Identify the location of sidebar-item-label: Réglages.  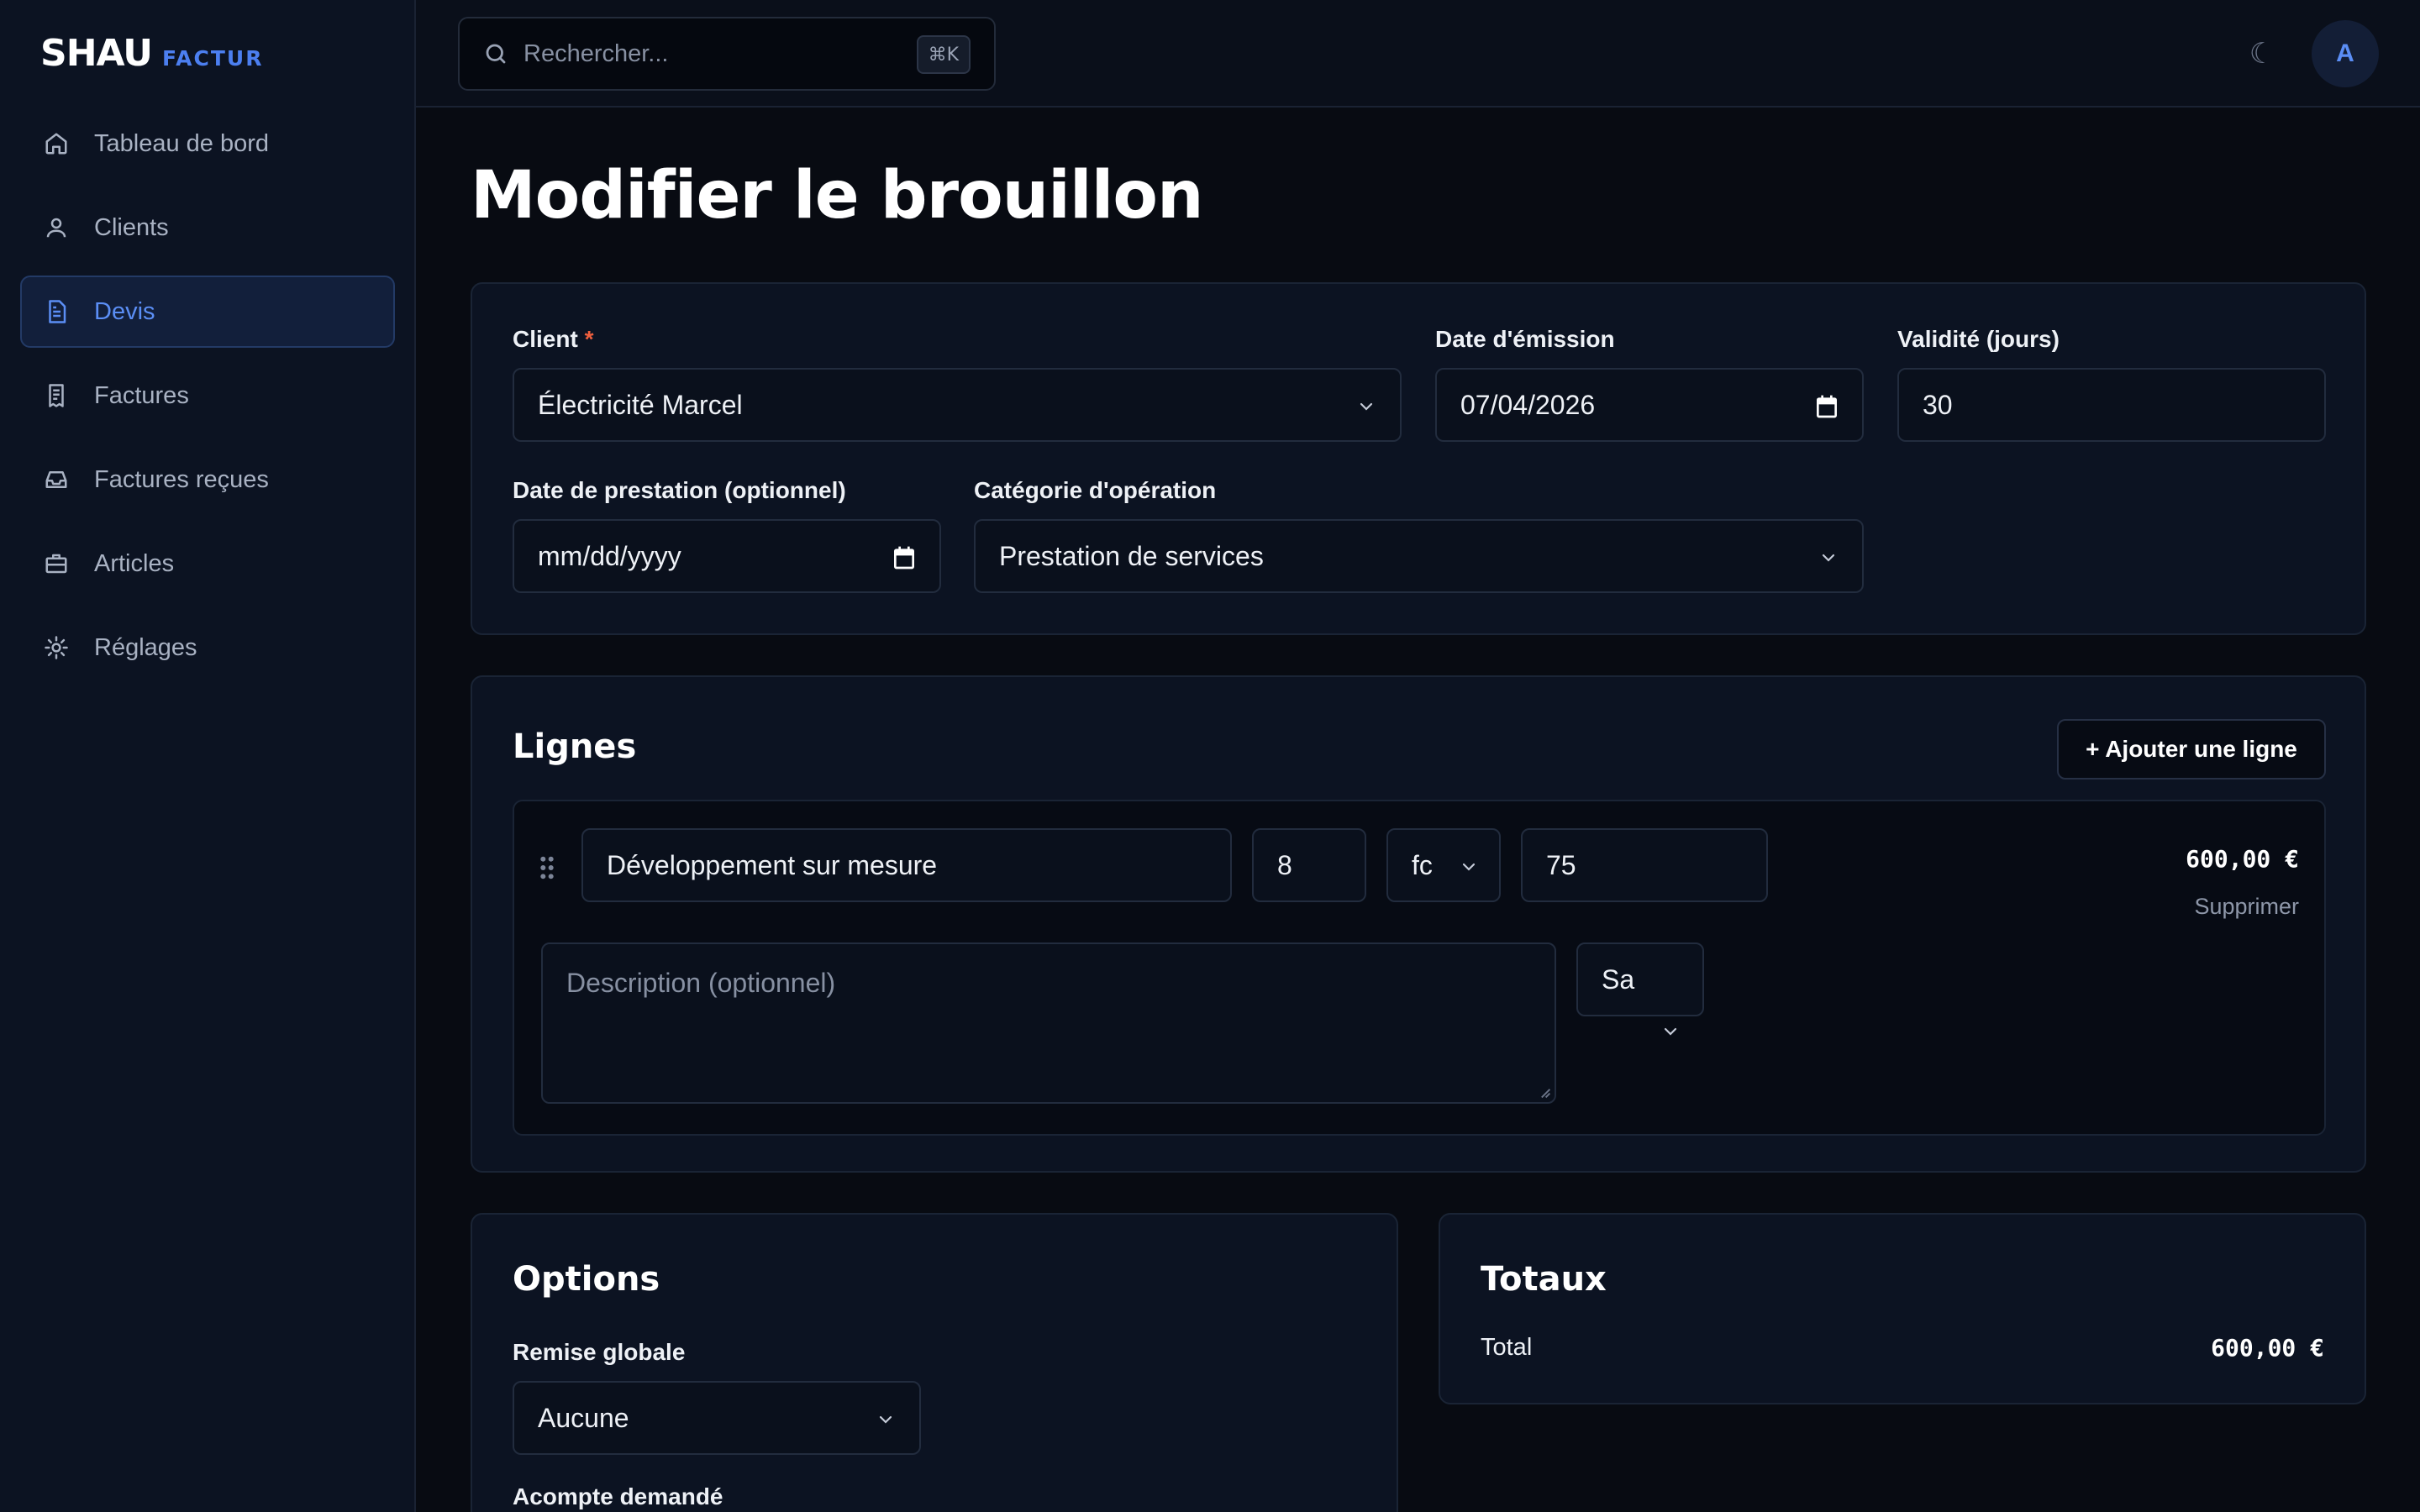
(146, 647).